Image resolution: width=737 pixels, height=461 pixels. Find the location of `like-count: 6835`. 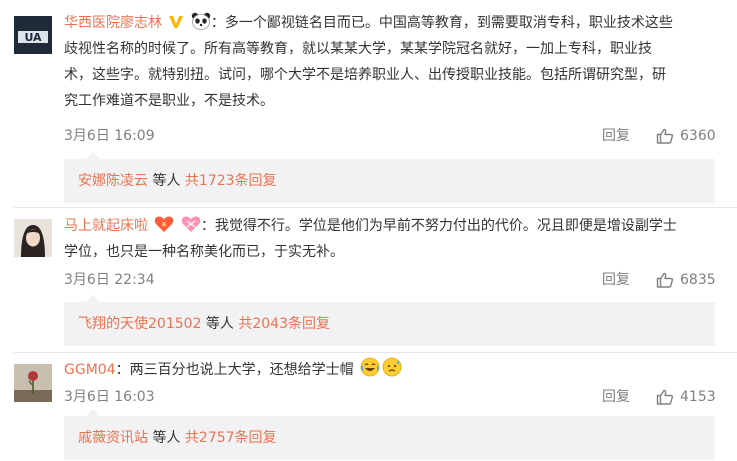

like-count: 6835 is located at coordinates (698, 280).